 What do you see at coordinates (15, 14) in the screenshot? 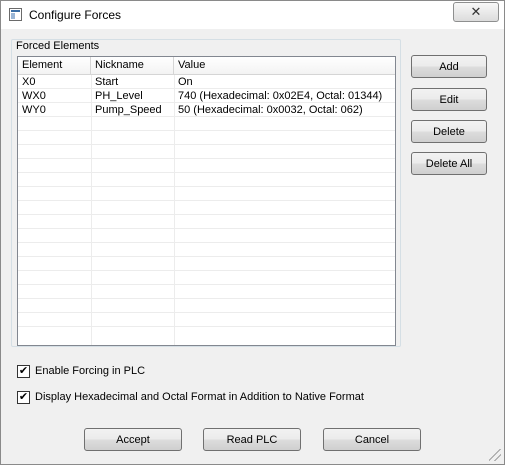
I see `window-app-icon` at bounding box center [15, 14].